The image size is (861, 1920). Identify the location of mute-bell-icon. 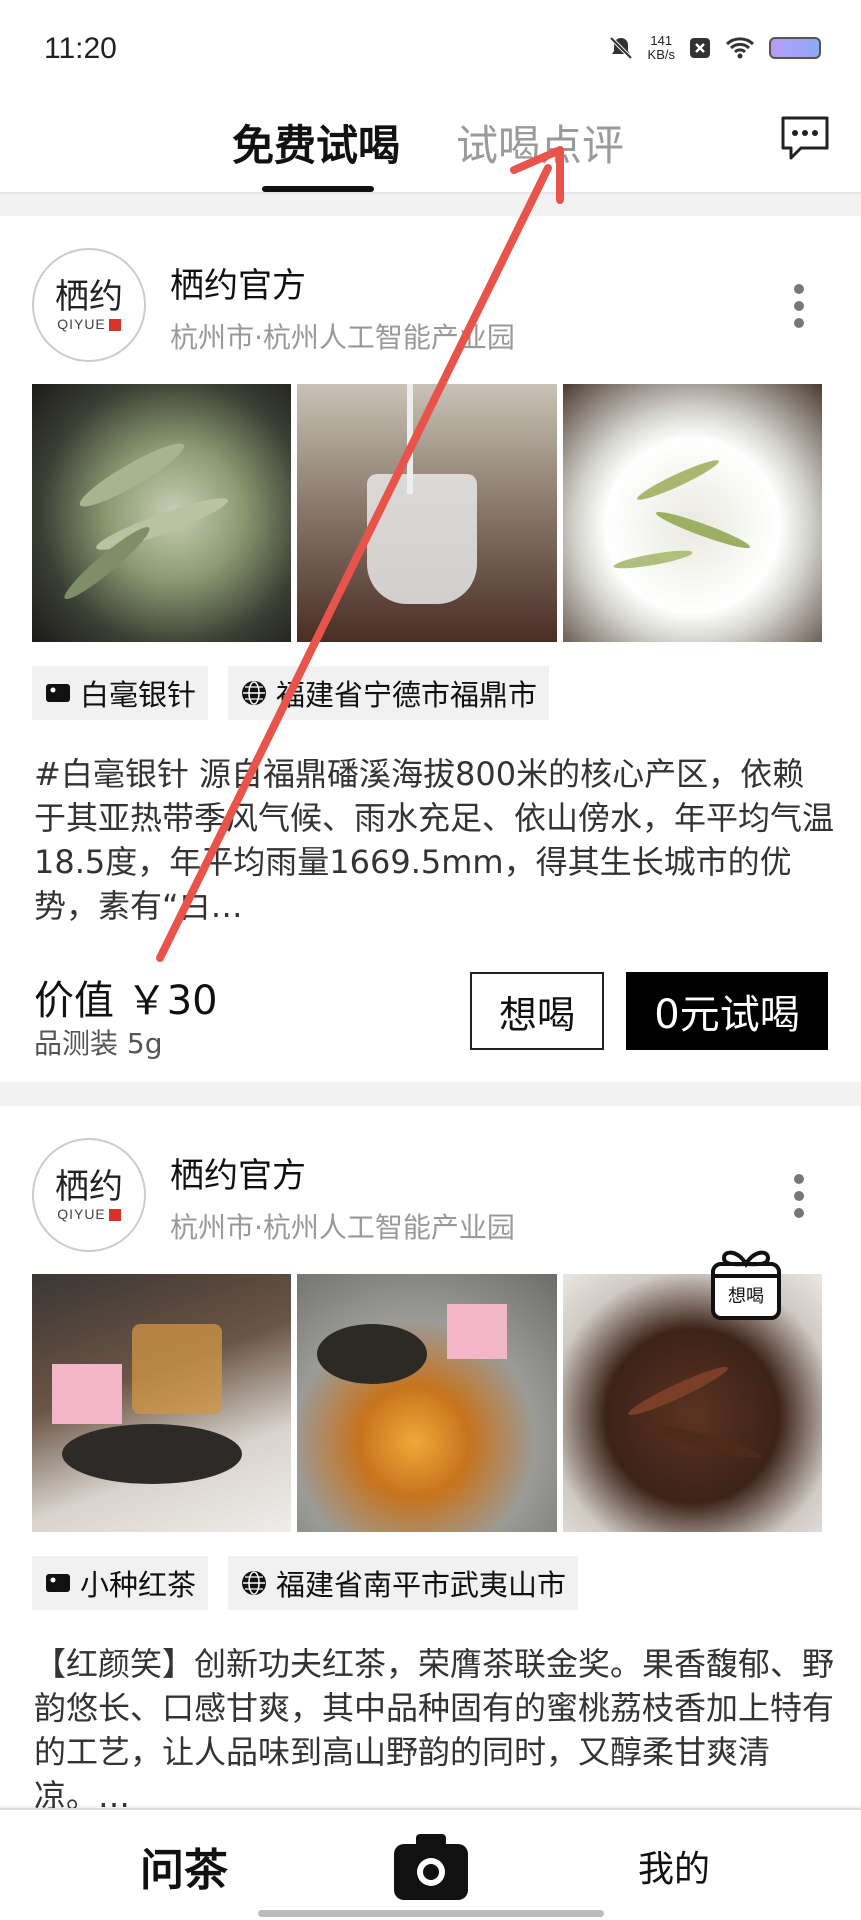
(620, 48).